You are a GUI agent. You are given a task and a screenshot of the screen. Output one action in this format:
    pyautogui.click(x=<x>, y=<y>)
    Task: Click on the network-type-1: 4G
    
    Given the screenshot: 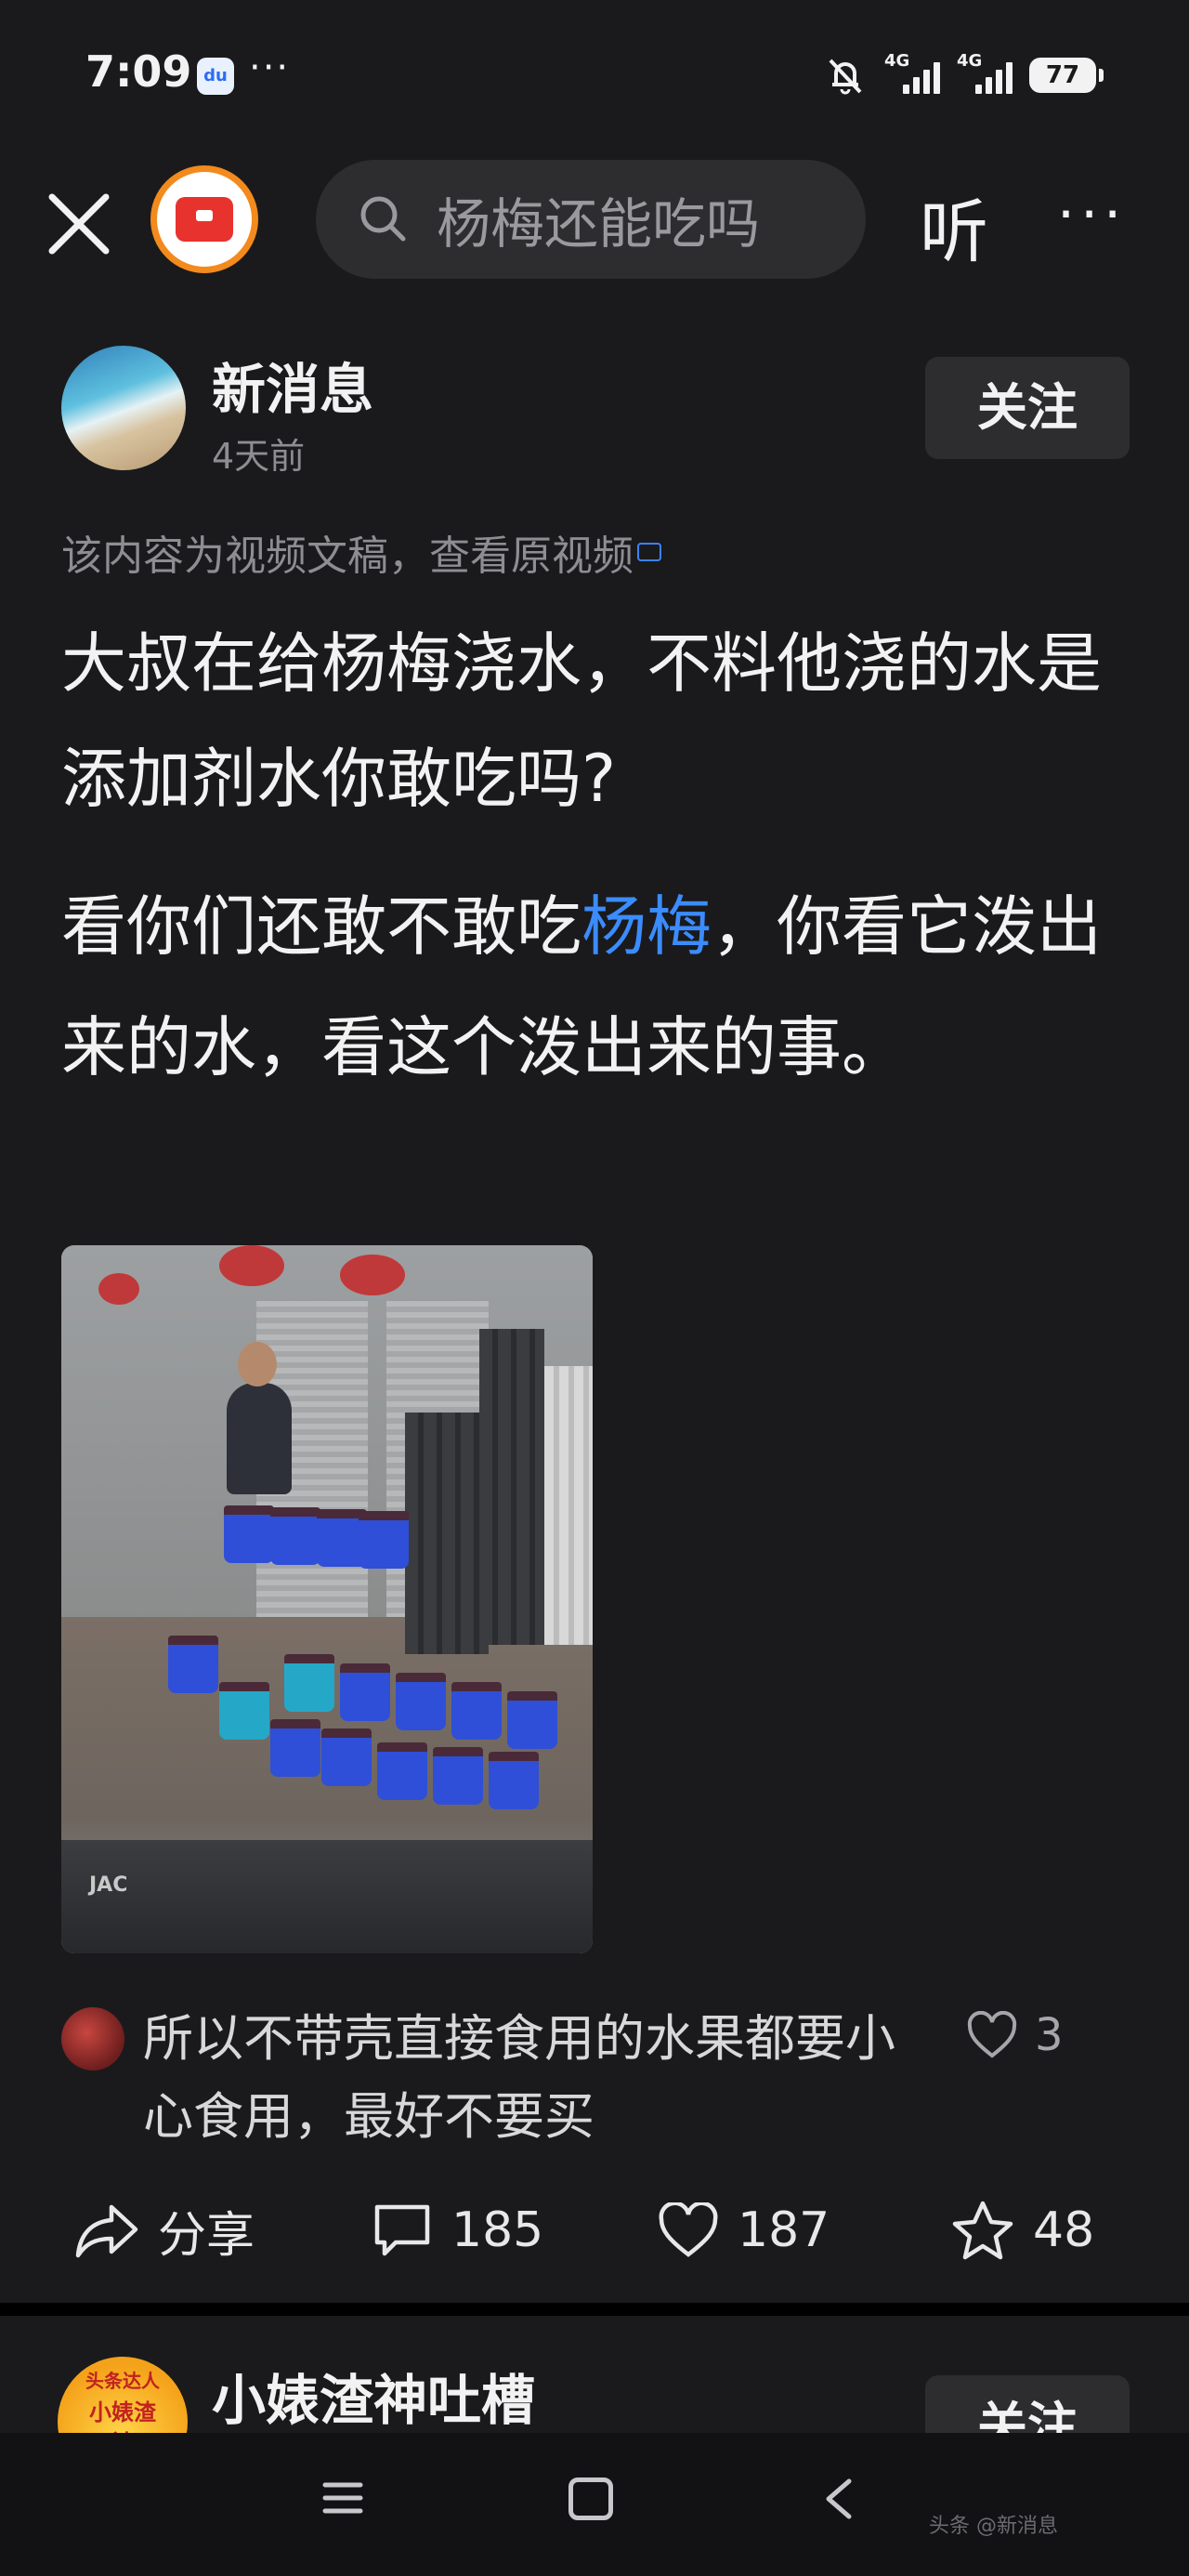 What is the action you would take?
    pyautogui.click(x=897, y=61)
    